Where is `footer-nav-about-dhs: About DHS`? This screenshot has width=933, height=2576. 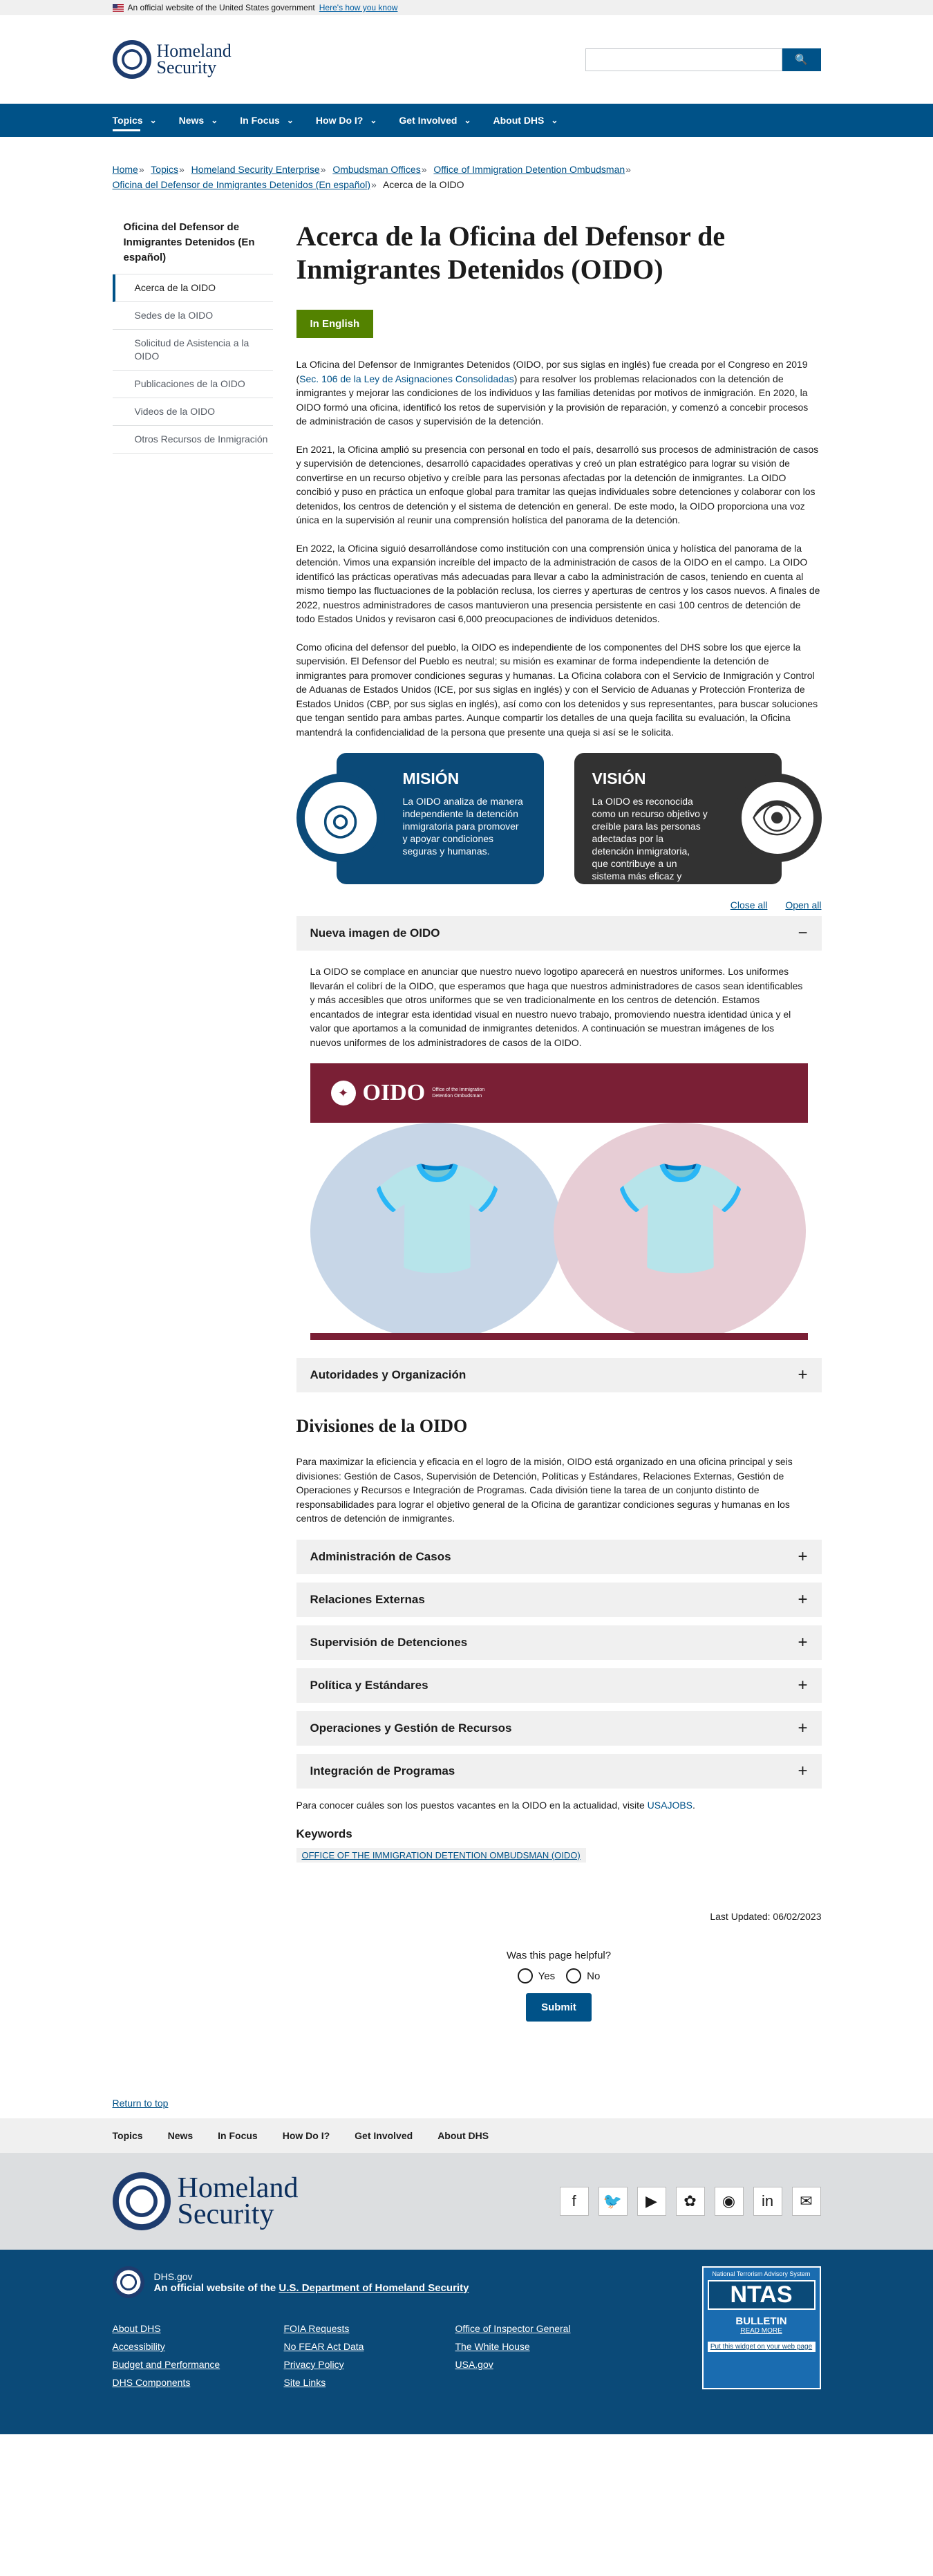
footer-nav-about-dhs: About DHS is located at coordinates (463, 2135).